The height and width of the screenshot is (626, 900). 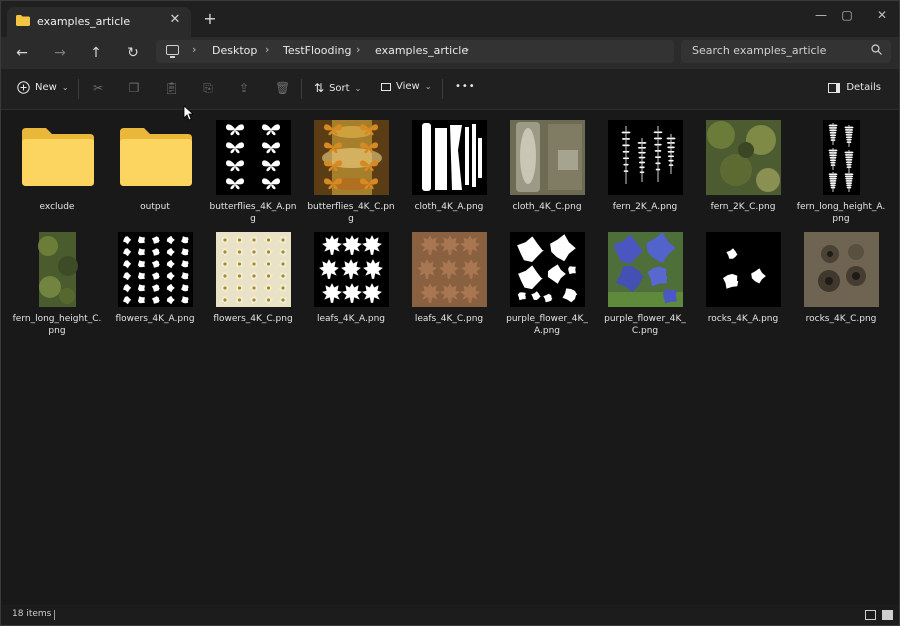 I want to click on close-window-button: ✕, so click(x=882, y=15).